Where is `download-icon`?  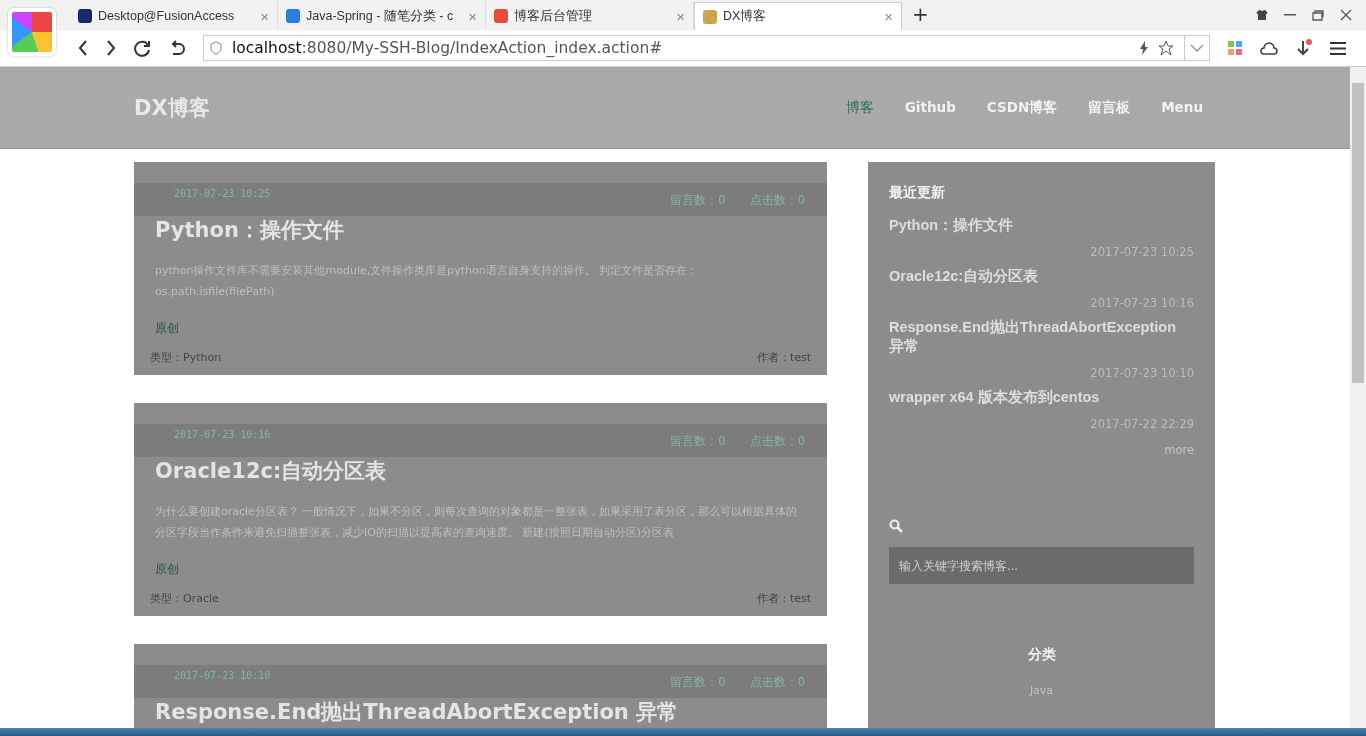
download-icon is located at coordinates (1304, 48).